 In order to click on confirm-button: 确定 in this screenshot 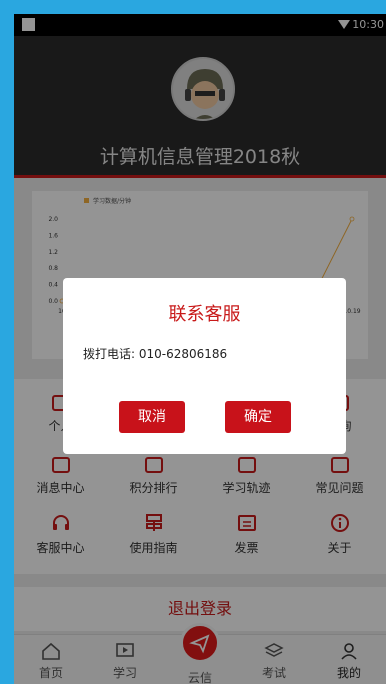, I will do `click(258, 417)`.